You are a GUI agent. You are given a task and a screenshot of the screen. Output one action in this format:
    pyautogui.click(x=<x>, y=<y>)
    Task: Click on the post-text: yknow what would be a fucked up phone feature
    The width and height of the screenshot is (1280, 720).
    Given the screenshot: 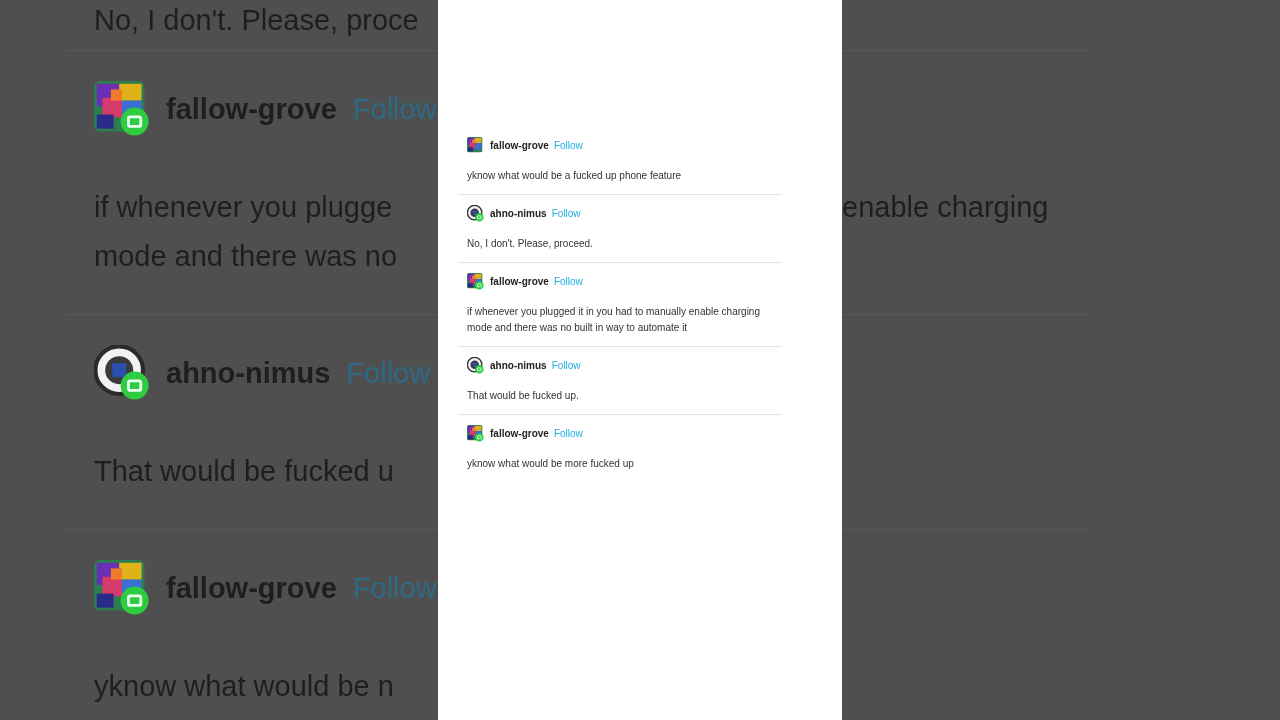 What is the action you would take?
    pyautogui.click(x=575, y=176)
    